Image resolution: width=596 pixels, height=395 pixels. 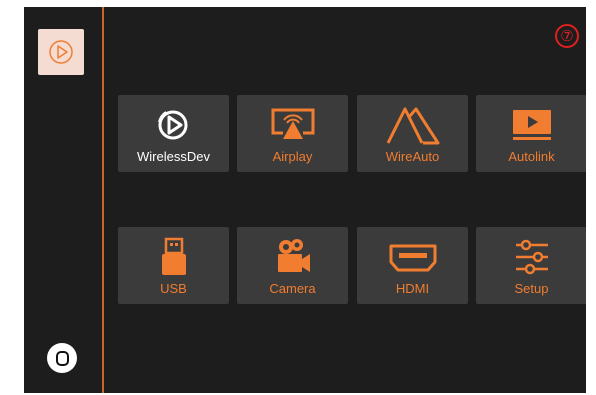 I want to click on home-button-icon, so click(x=62, y=358).